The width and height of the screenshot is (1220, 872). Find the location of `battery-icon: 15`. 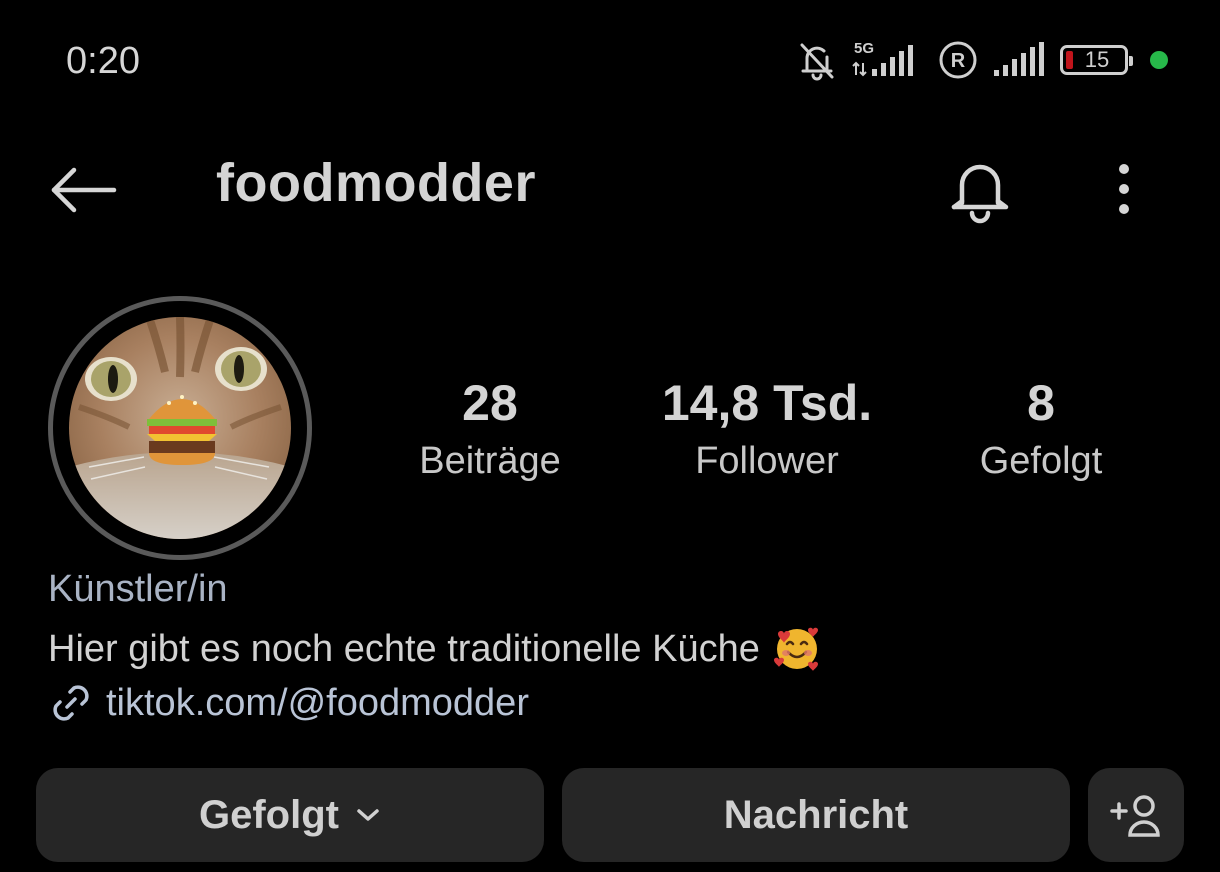

battery-icon: 15 is located at coordinates (1096, 60).